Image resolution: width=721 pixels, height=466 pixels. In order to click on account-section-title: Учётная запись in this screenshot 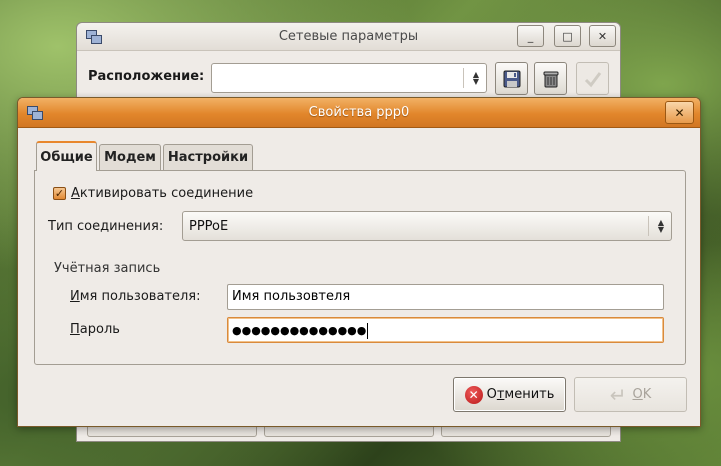, I will do `click(107, 268)`.